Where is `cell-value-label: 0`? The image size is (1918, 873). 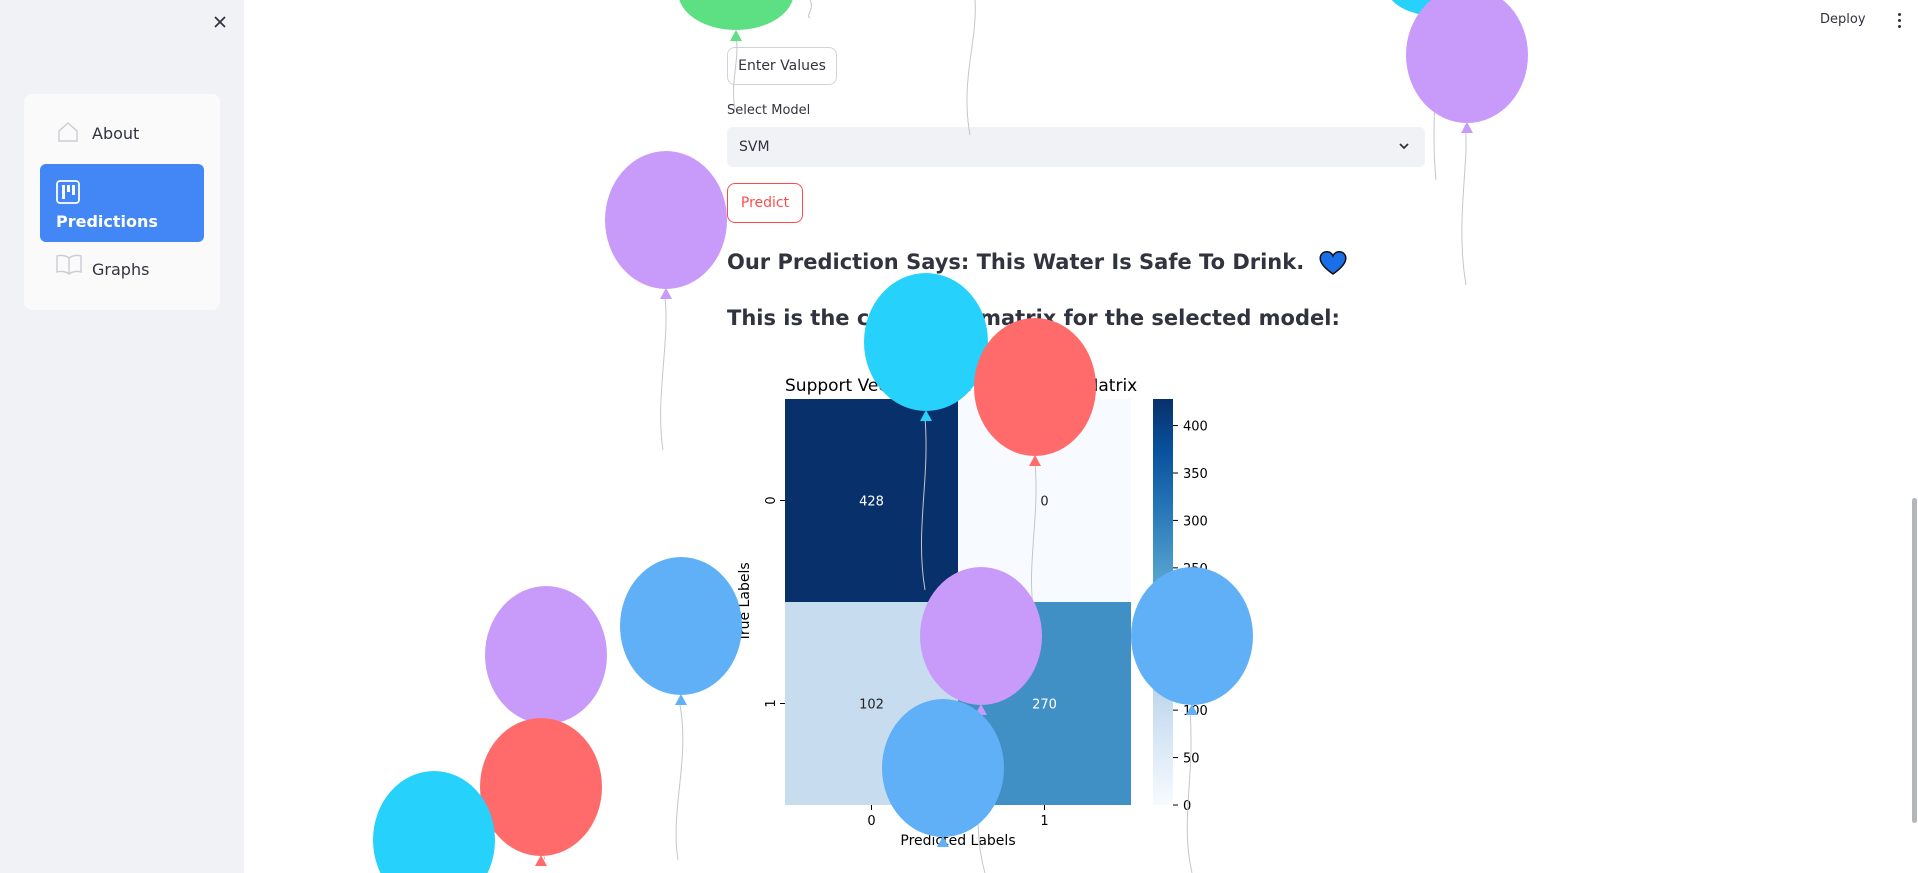
cell-value-label: 0 is located at coordinates (1044, 502).